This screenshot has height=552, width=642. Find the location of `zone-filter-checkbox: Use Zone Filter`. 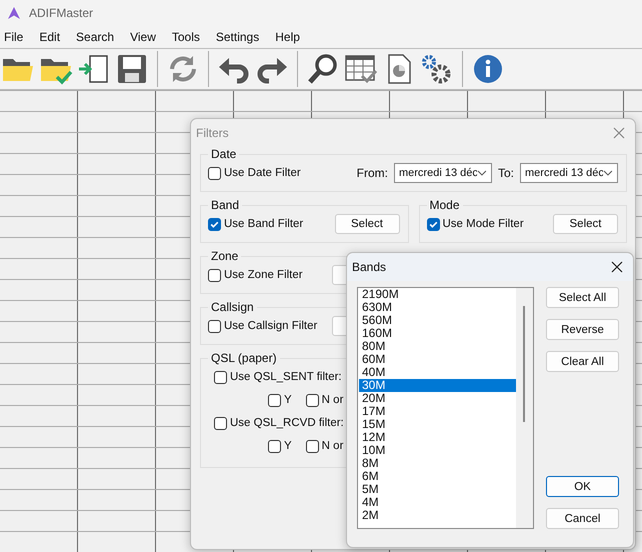

zone-filter-checkbox: Use Zone Filter is located at coordinates (267, 275).